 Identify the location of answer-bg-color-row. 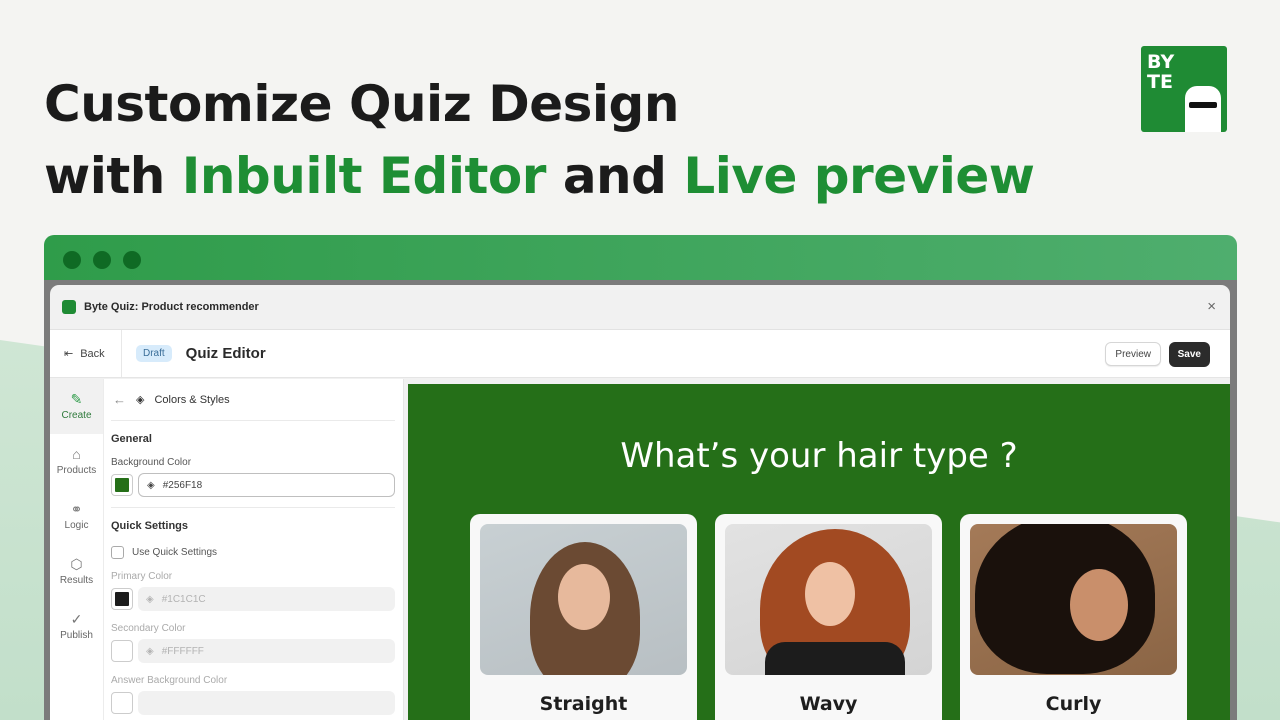
(253, 703).